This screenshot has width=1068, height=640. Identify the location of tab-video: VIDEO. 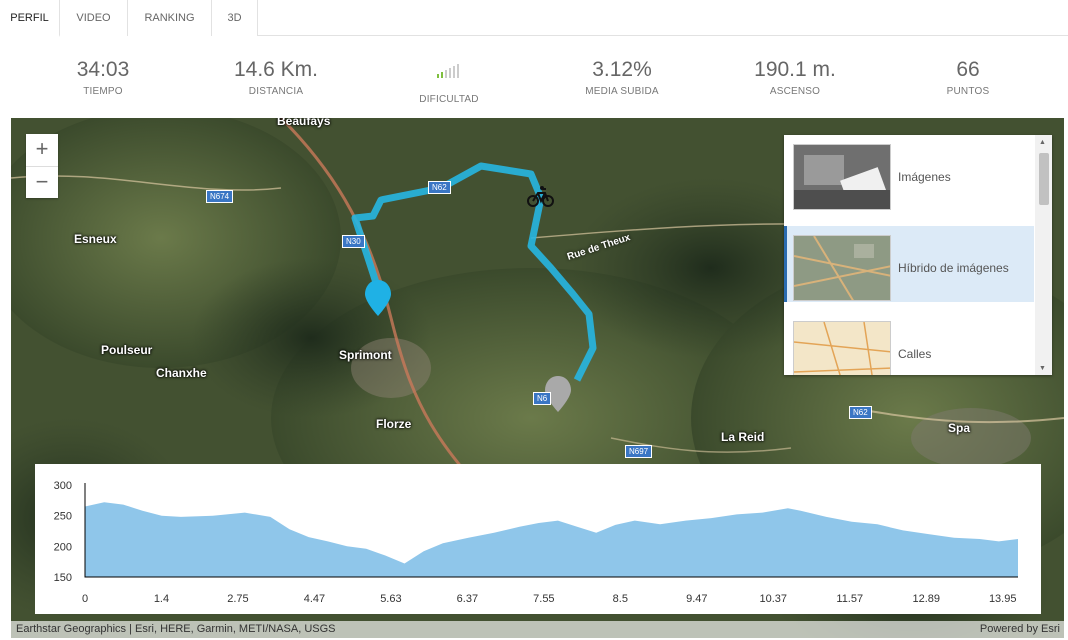
(94, 18).